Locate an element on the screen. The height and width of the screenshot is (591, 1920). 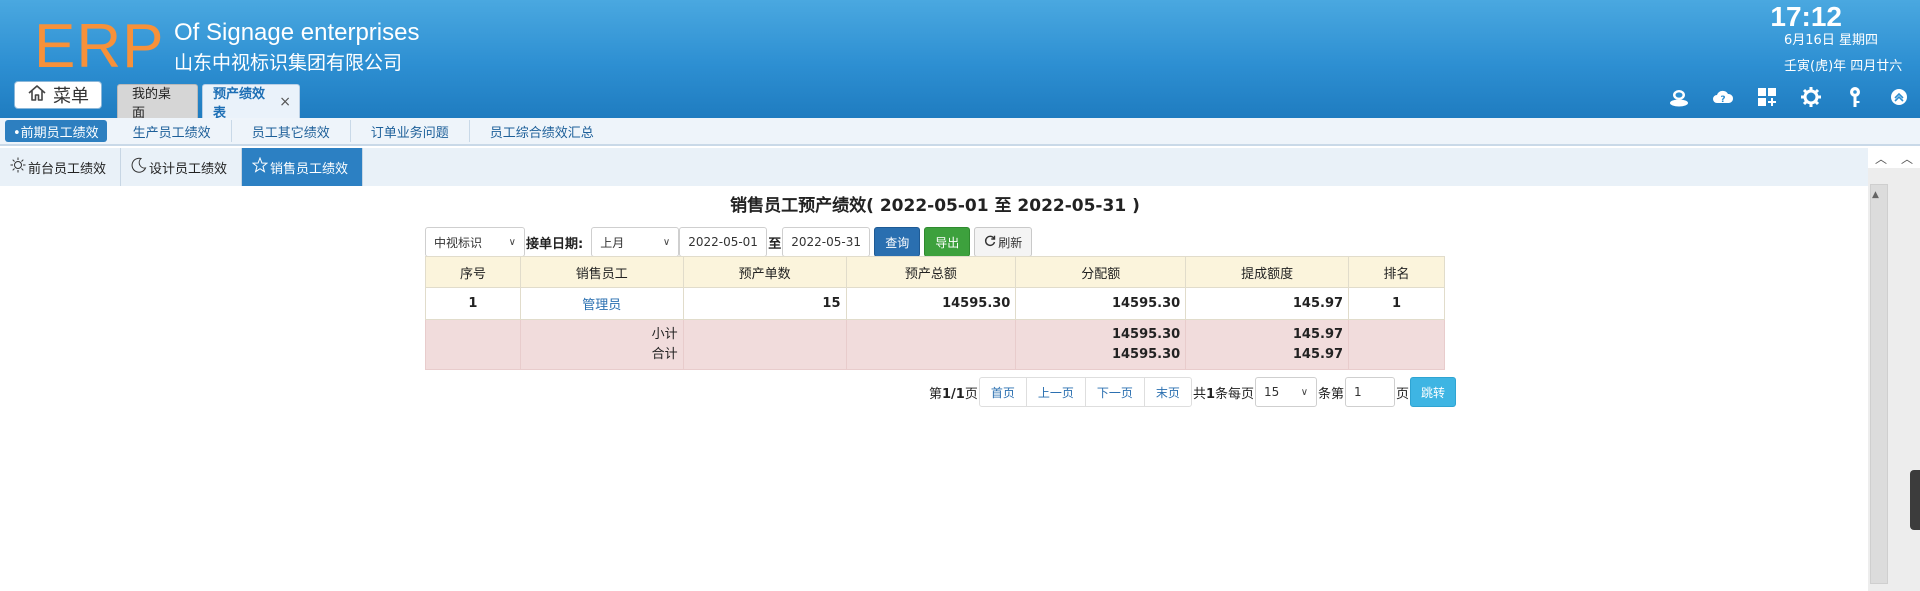
subnav-item-order-issues: 订单业务问题 is located at coordinates (410, 131).